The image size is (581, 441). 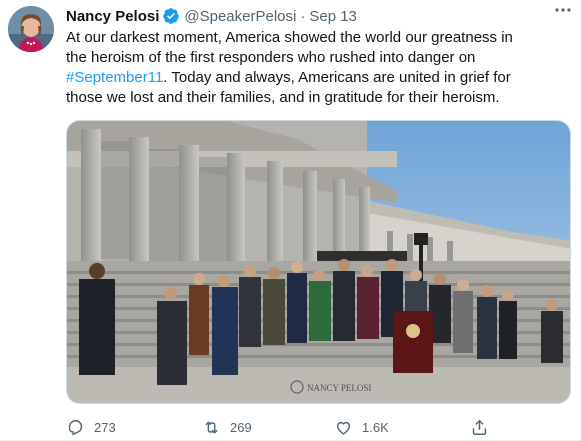 I want to click on action-bar: 273 269 1.6K, so click(x=318, y=427).